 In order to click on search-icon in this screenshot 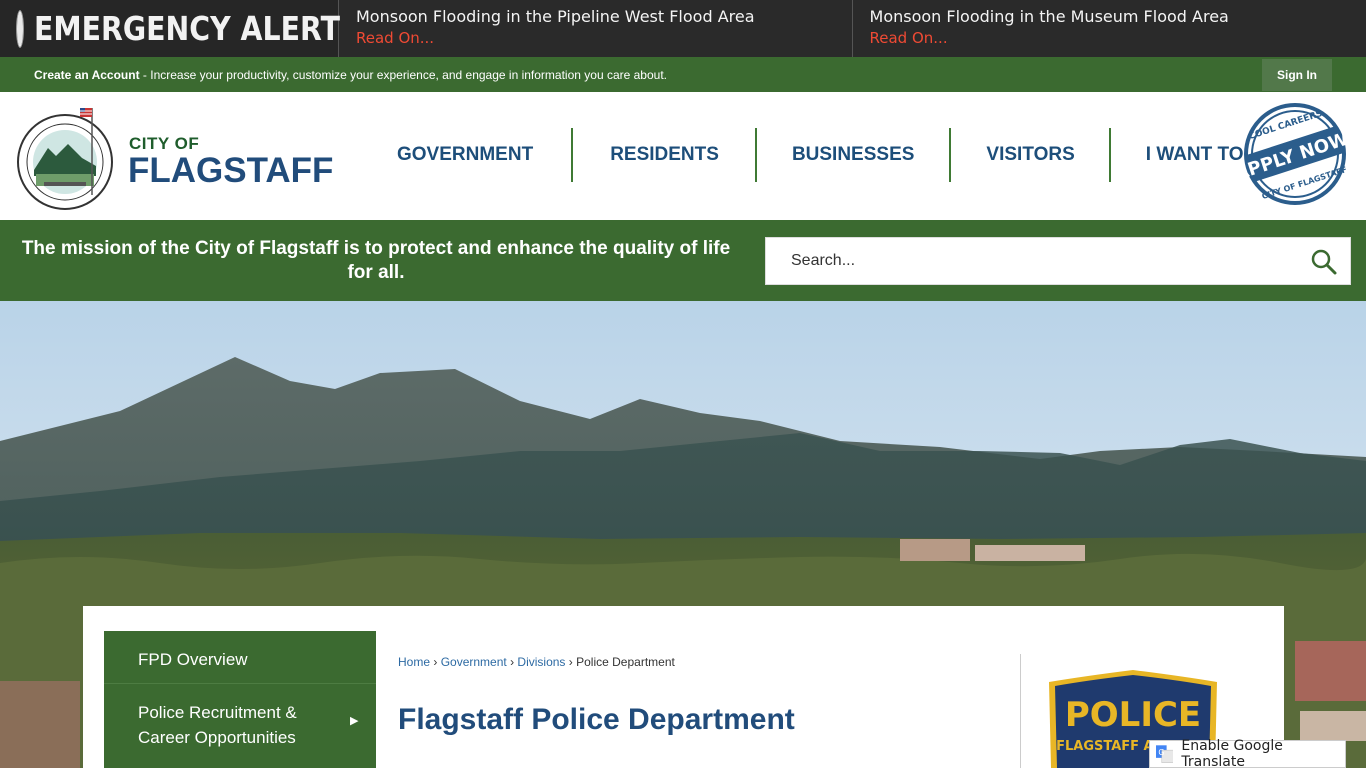, I will do `click(1324, 262)`.